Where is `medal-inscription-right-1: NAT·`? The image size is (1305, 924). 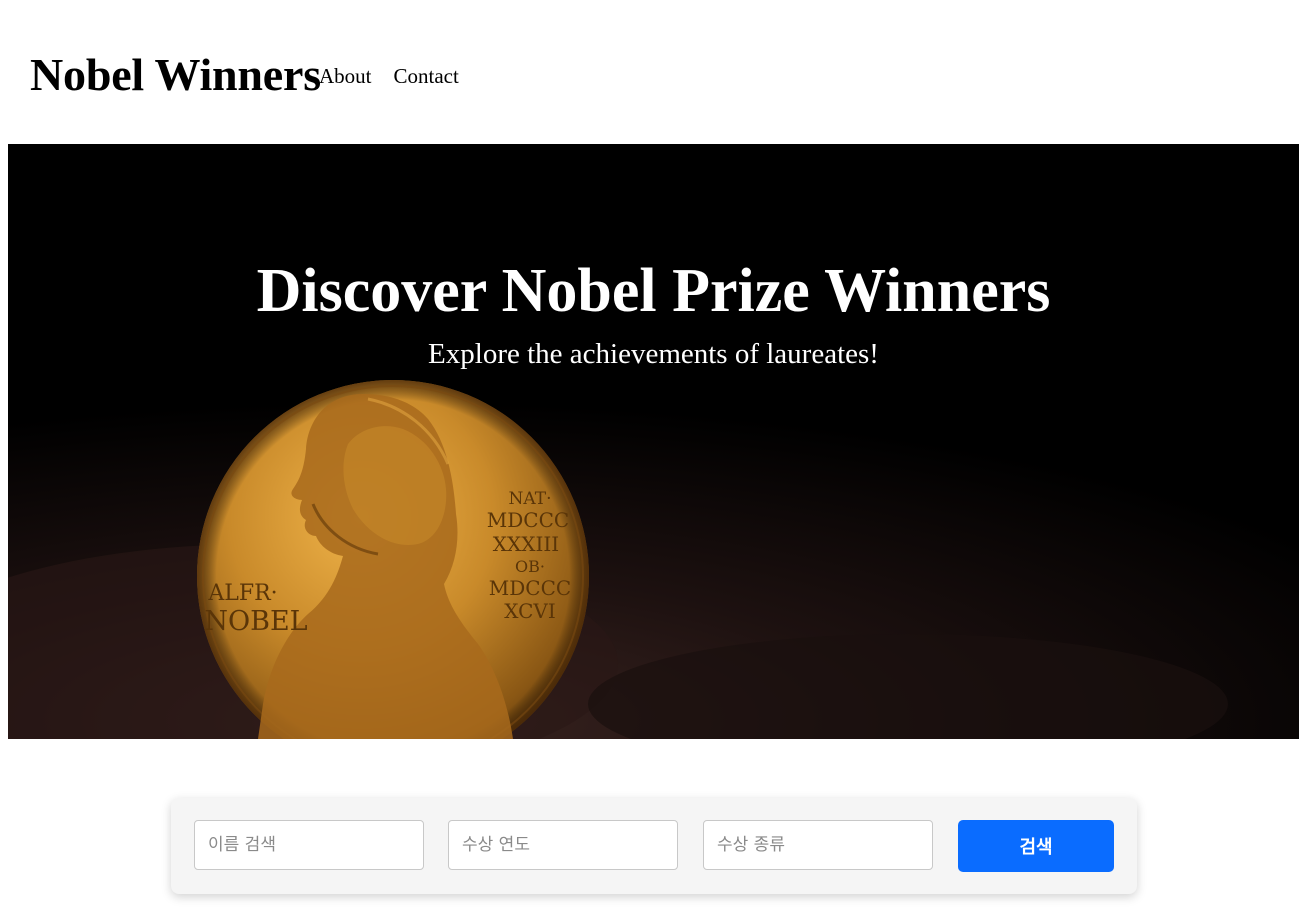
medal-inscription-right-1: NAT· is located at coordinates (530, 499).